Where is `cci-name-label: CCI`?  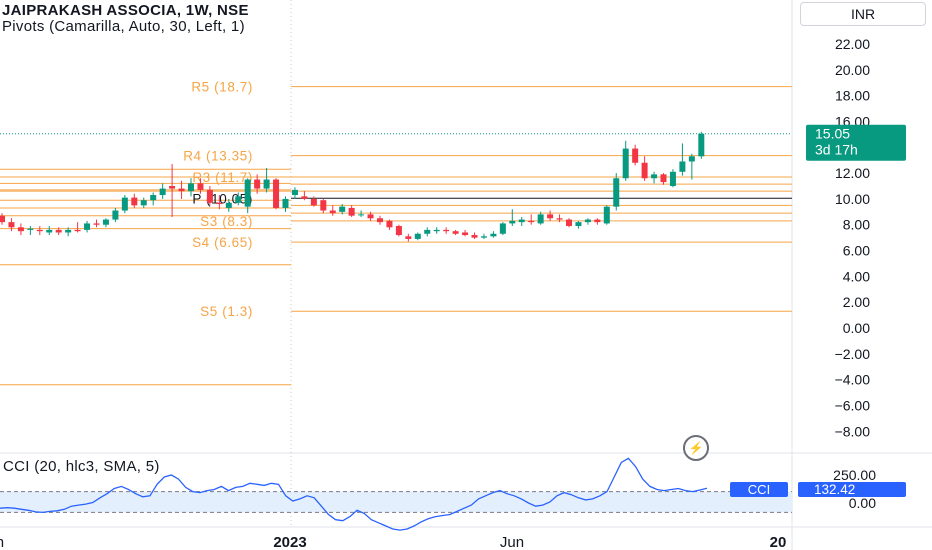 cci-name-label: CCI is located at coordinates (759, 489).